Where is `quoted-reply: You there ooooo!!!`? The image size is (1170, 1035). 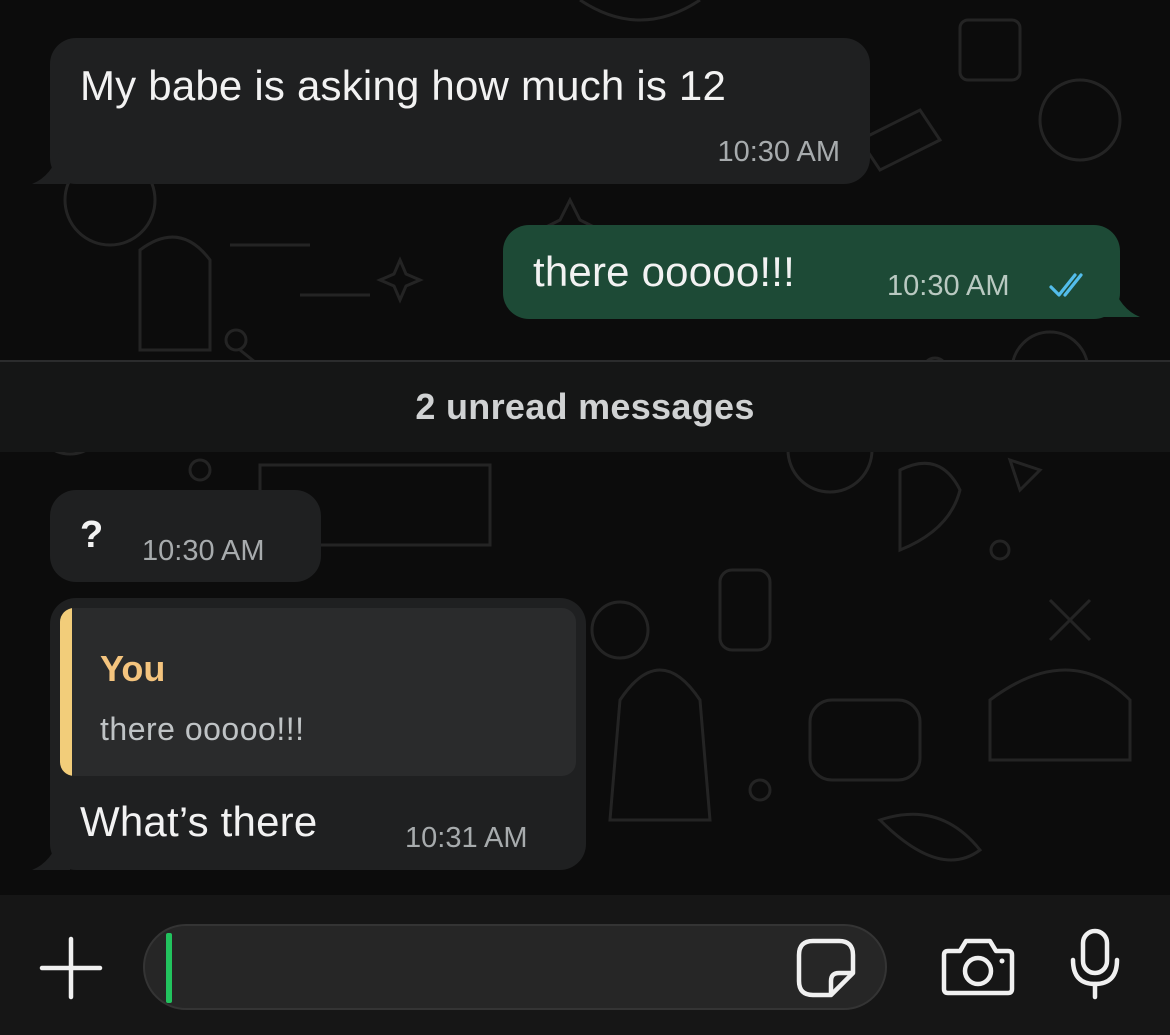
quoted-reply: You there ooooo!!! is located at coordinates (318, 692).